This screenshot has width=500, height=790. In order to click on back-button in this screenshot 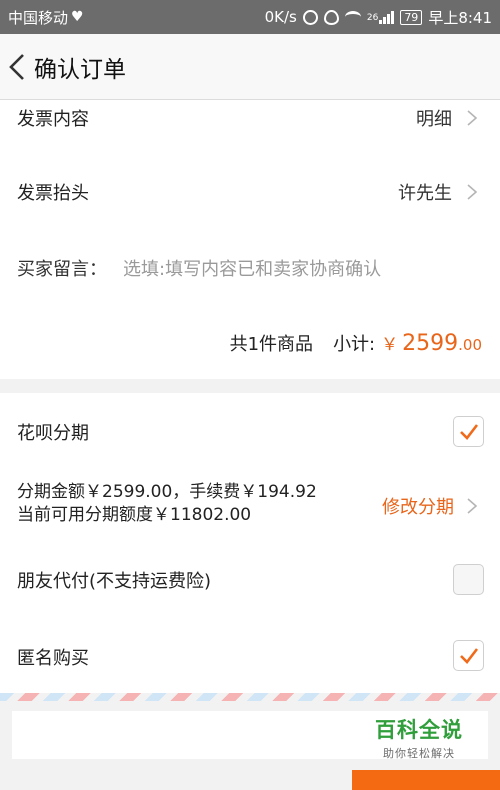, I will do `click(17, 67)`.